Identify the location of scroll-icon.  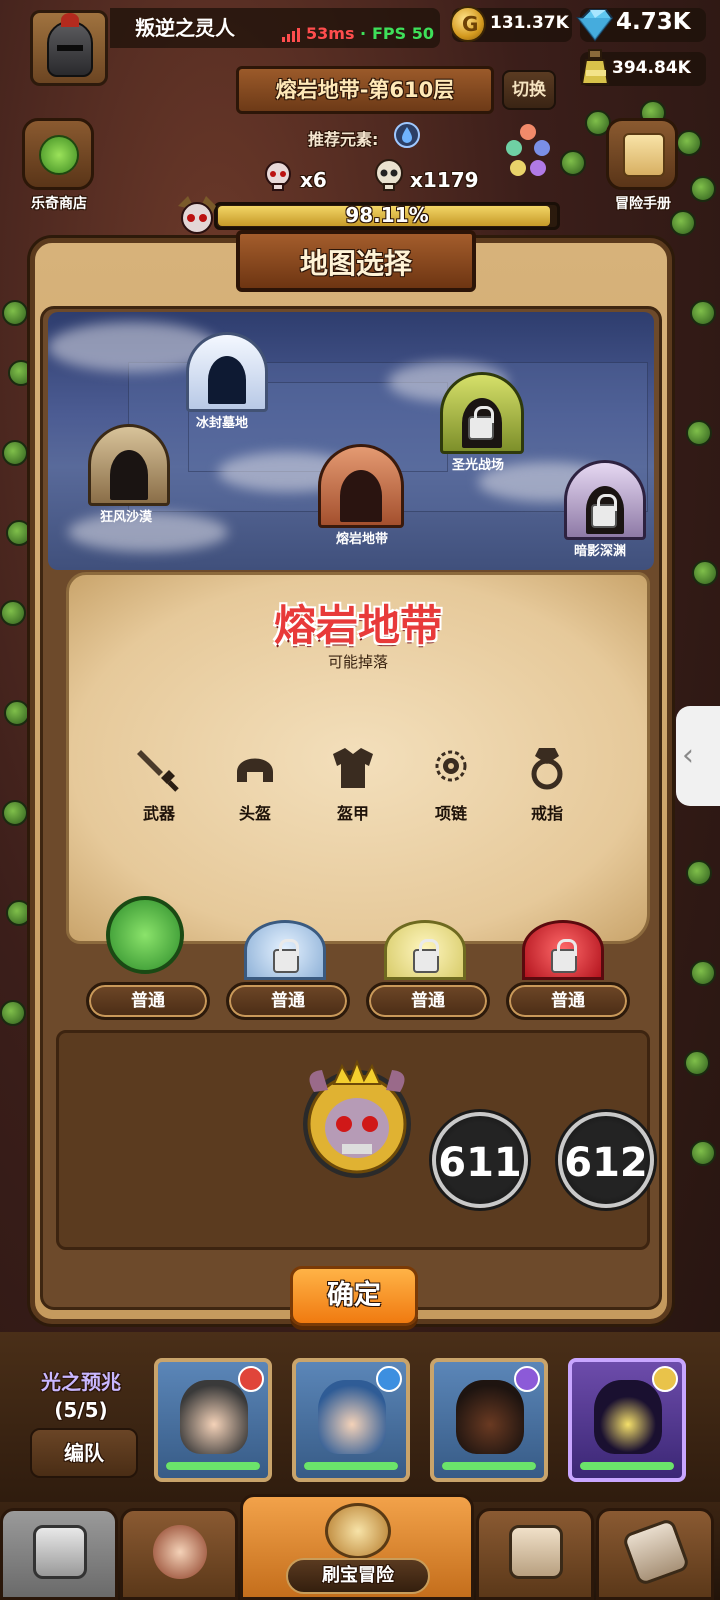
(644, 155).